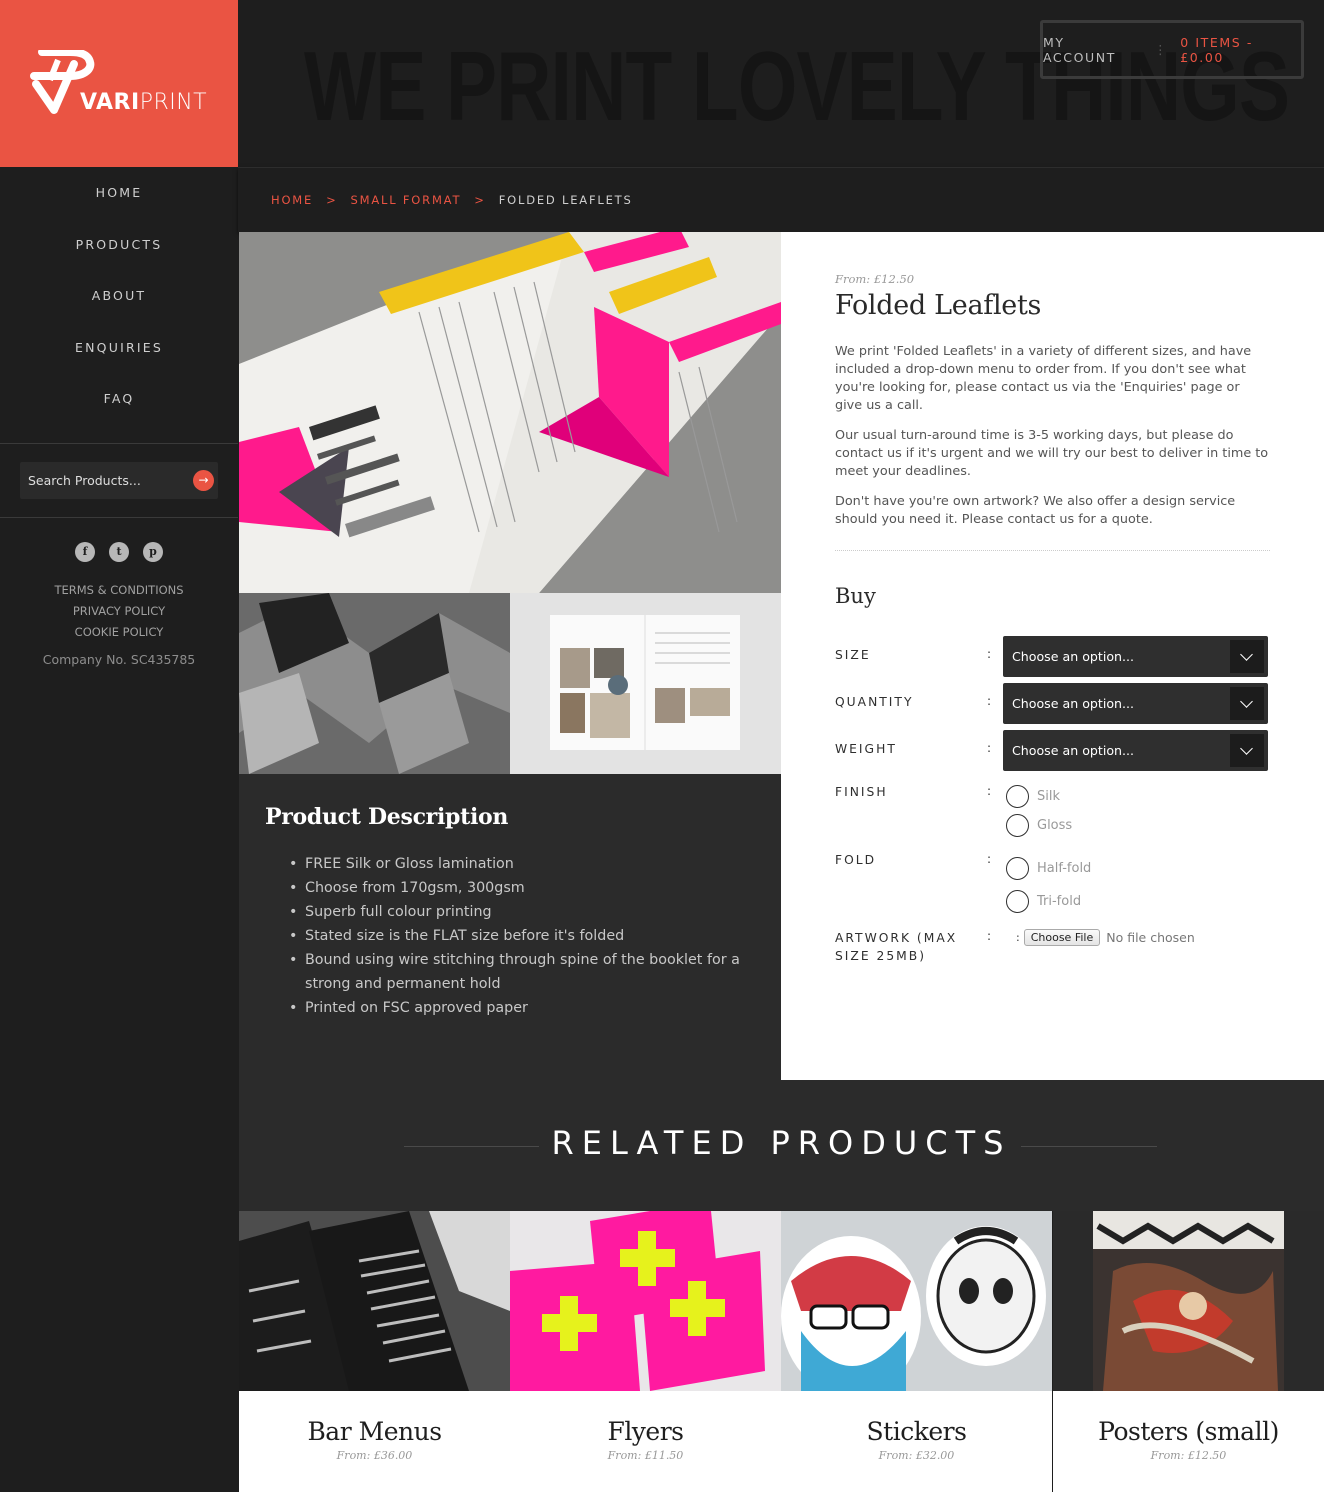  I want to click on choose-file-button: Choose File, so click(1062, 937).